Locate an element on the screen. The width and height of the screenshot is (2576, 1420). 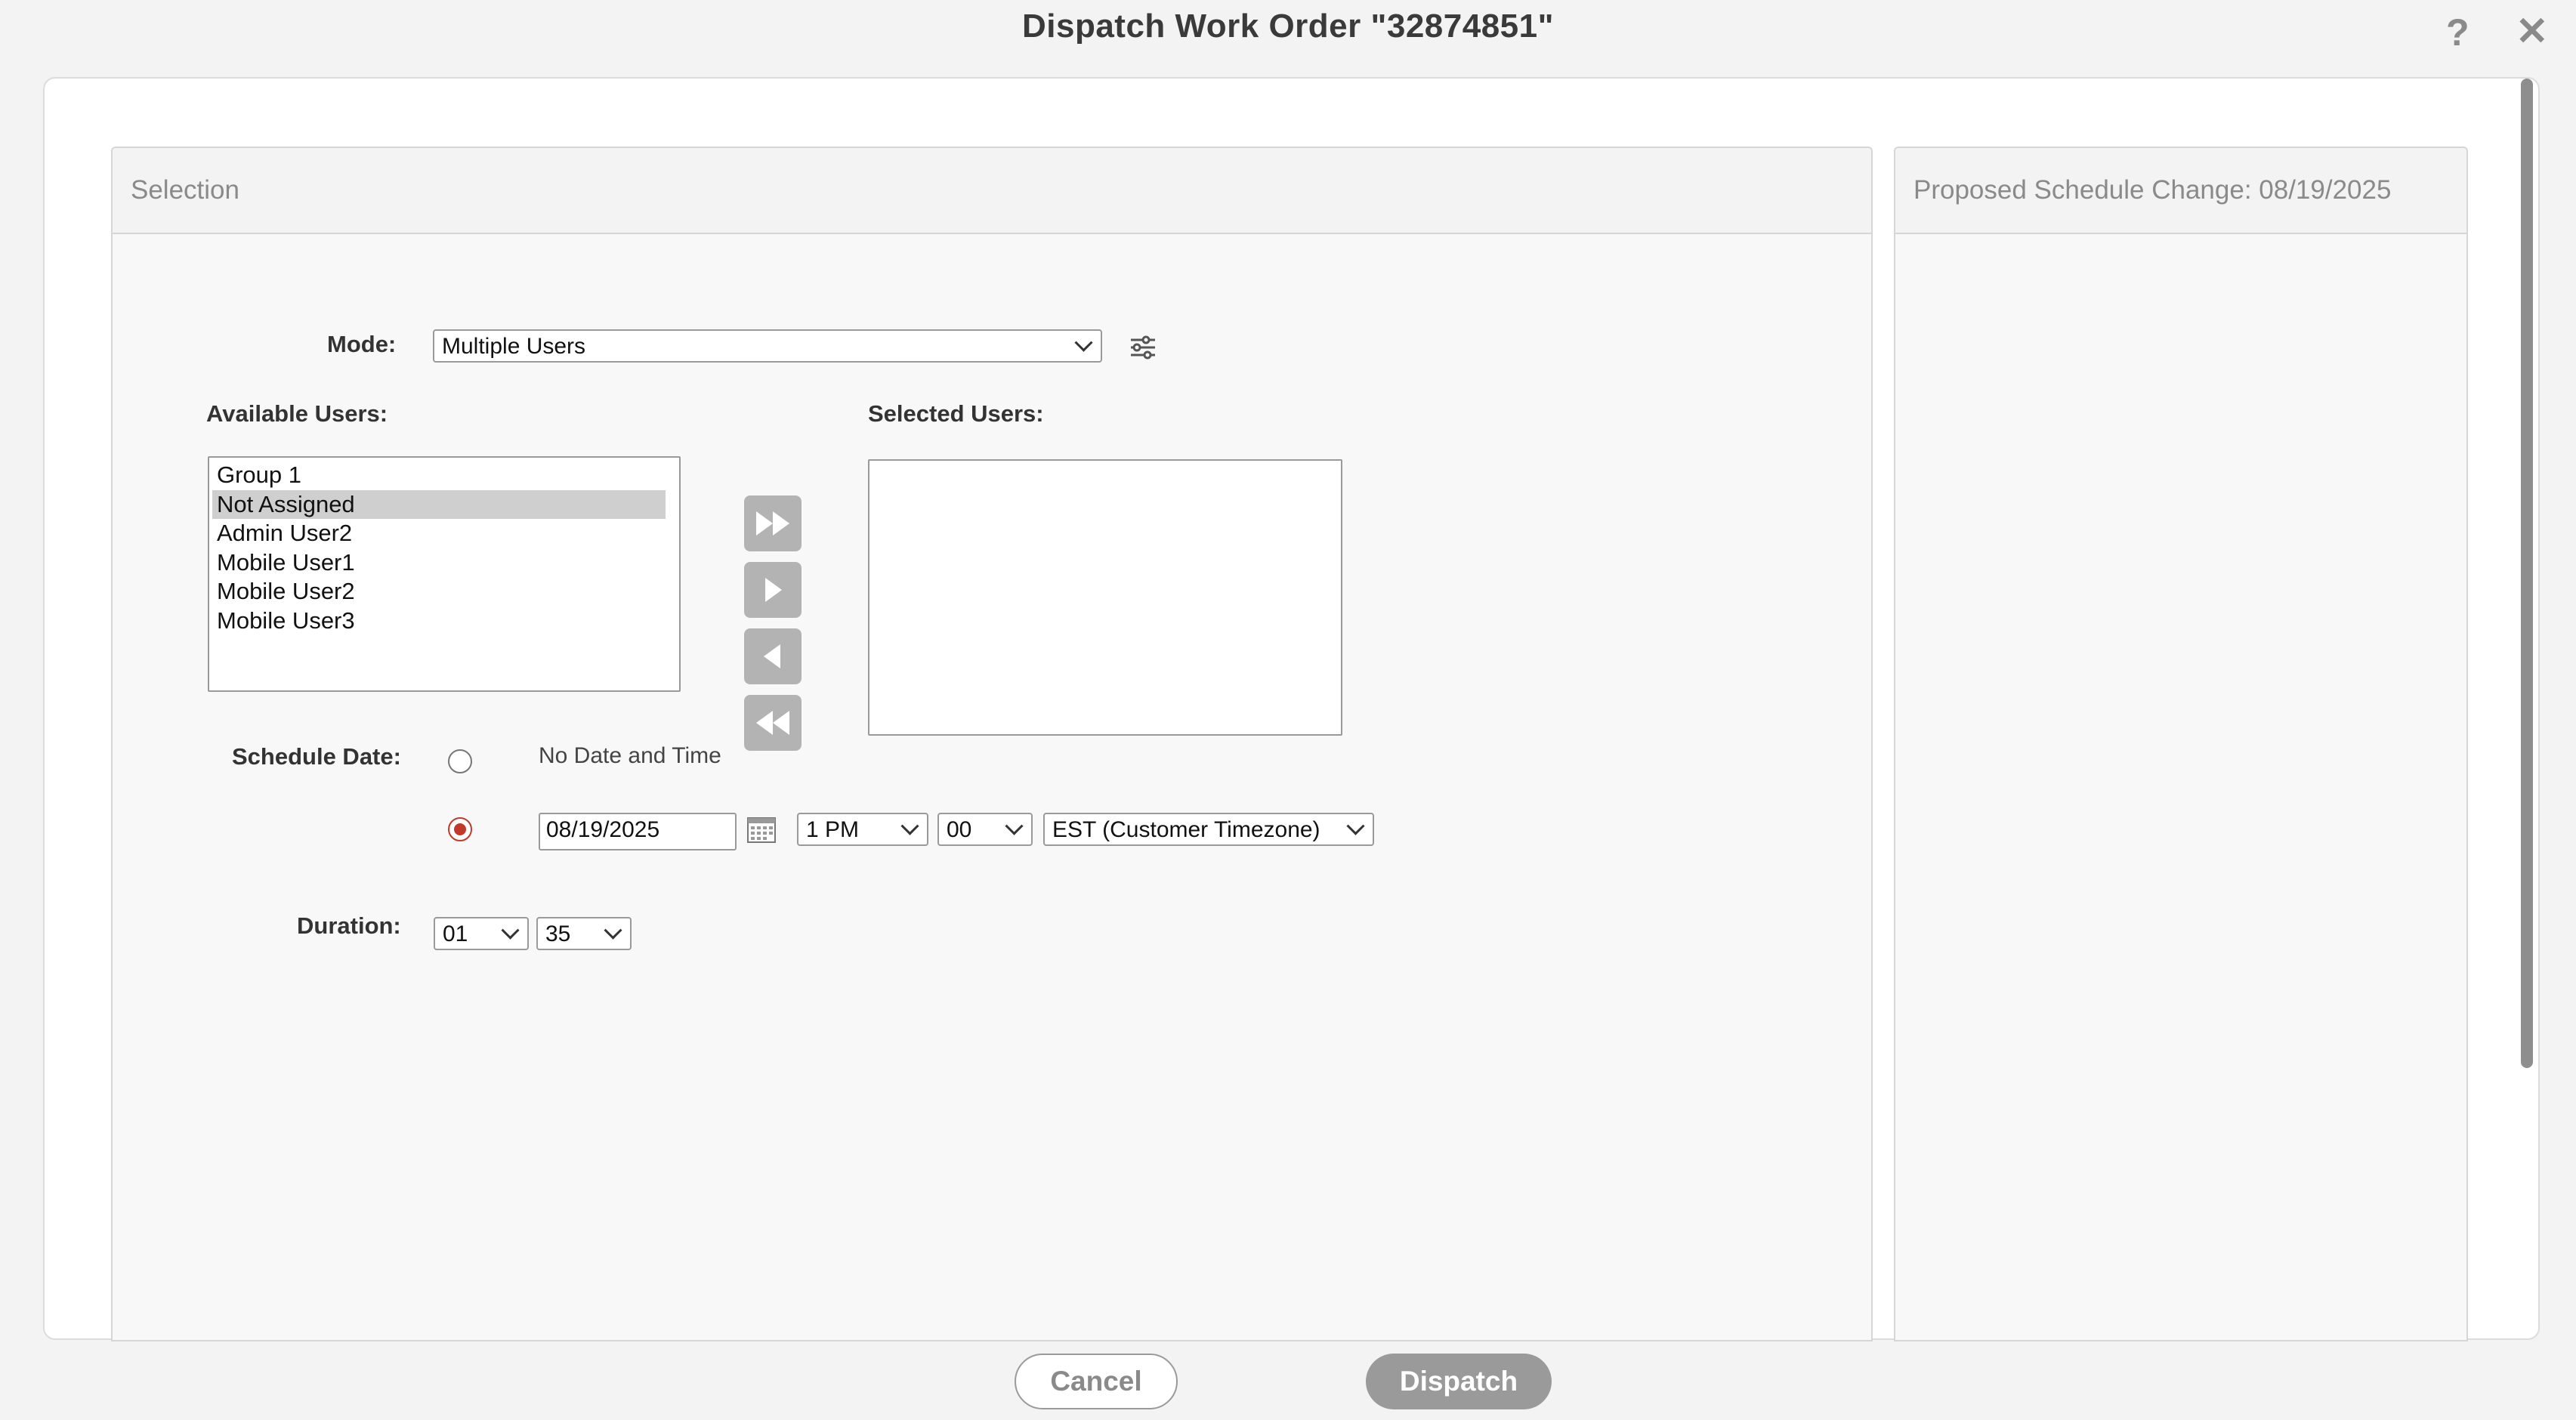
selection-panel-title: Selection is located at coordinates (185, 190).